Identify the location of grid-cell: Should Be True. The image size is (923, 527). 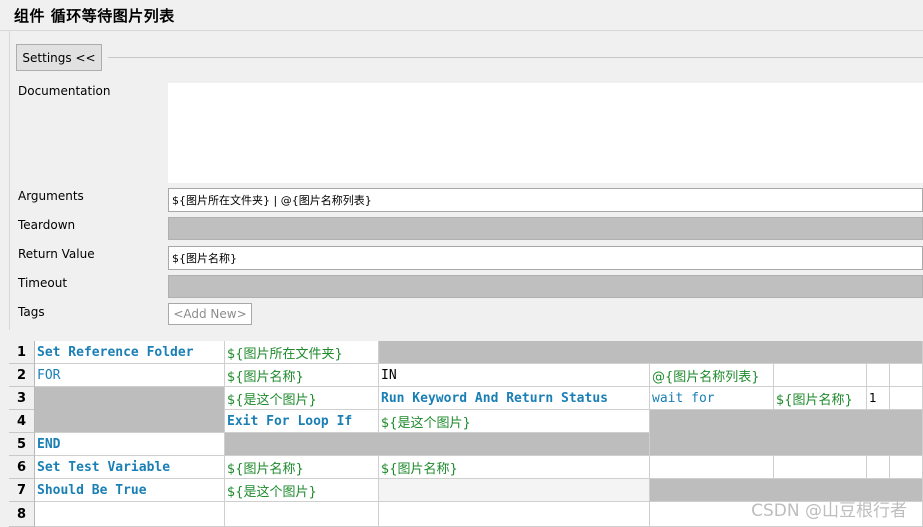
(130, 490).